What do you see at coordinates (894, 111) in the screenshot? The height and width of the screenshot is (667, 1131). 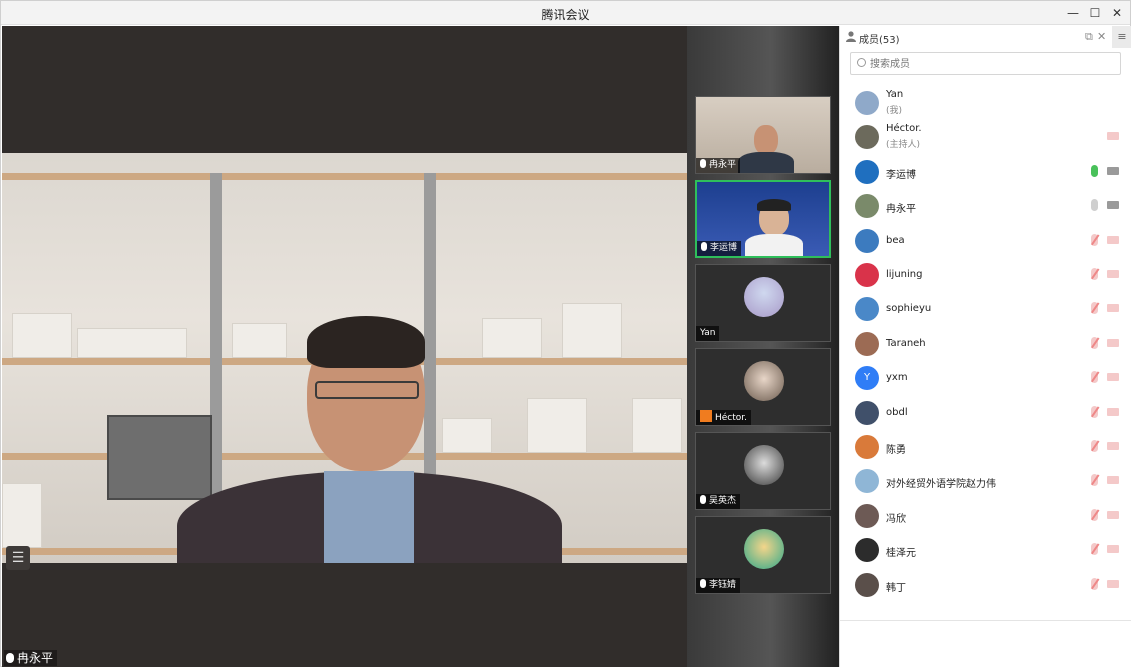 I see `member-role: (我)` at bounding box center [894, 111].